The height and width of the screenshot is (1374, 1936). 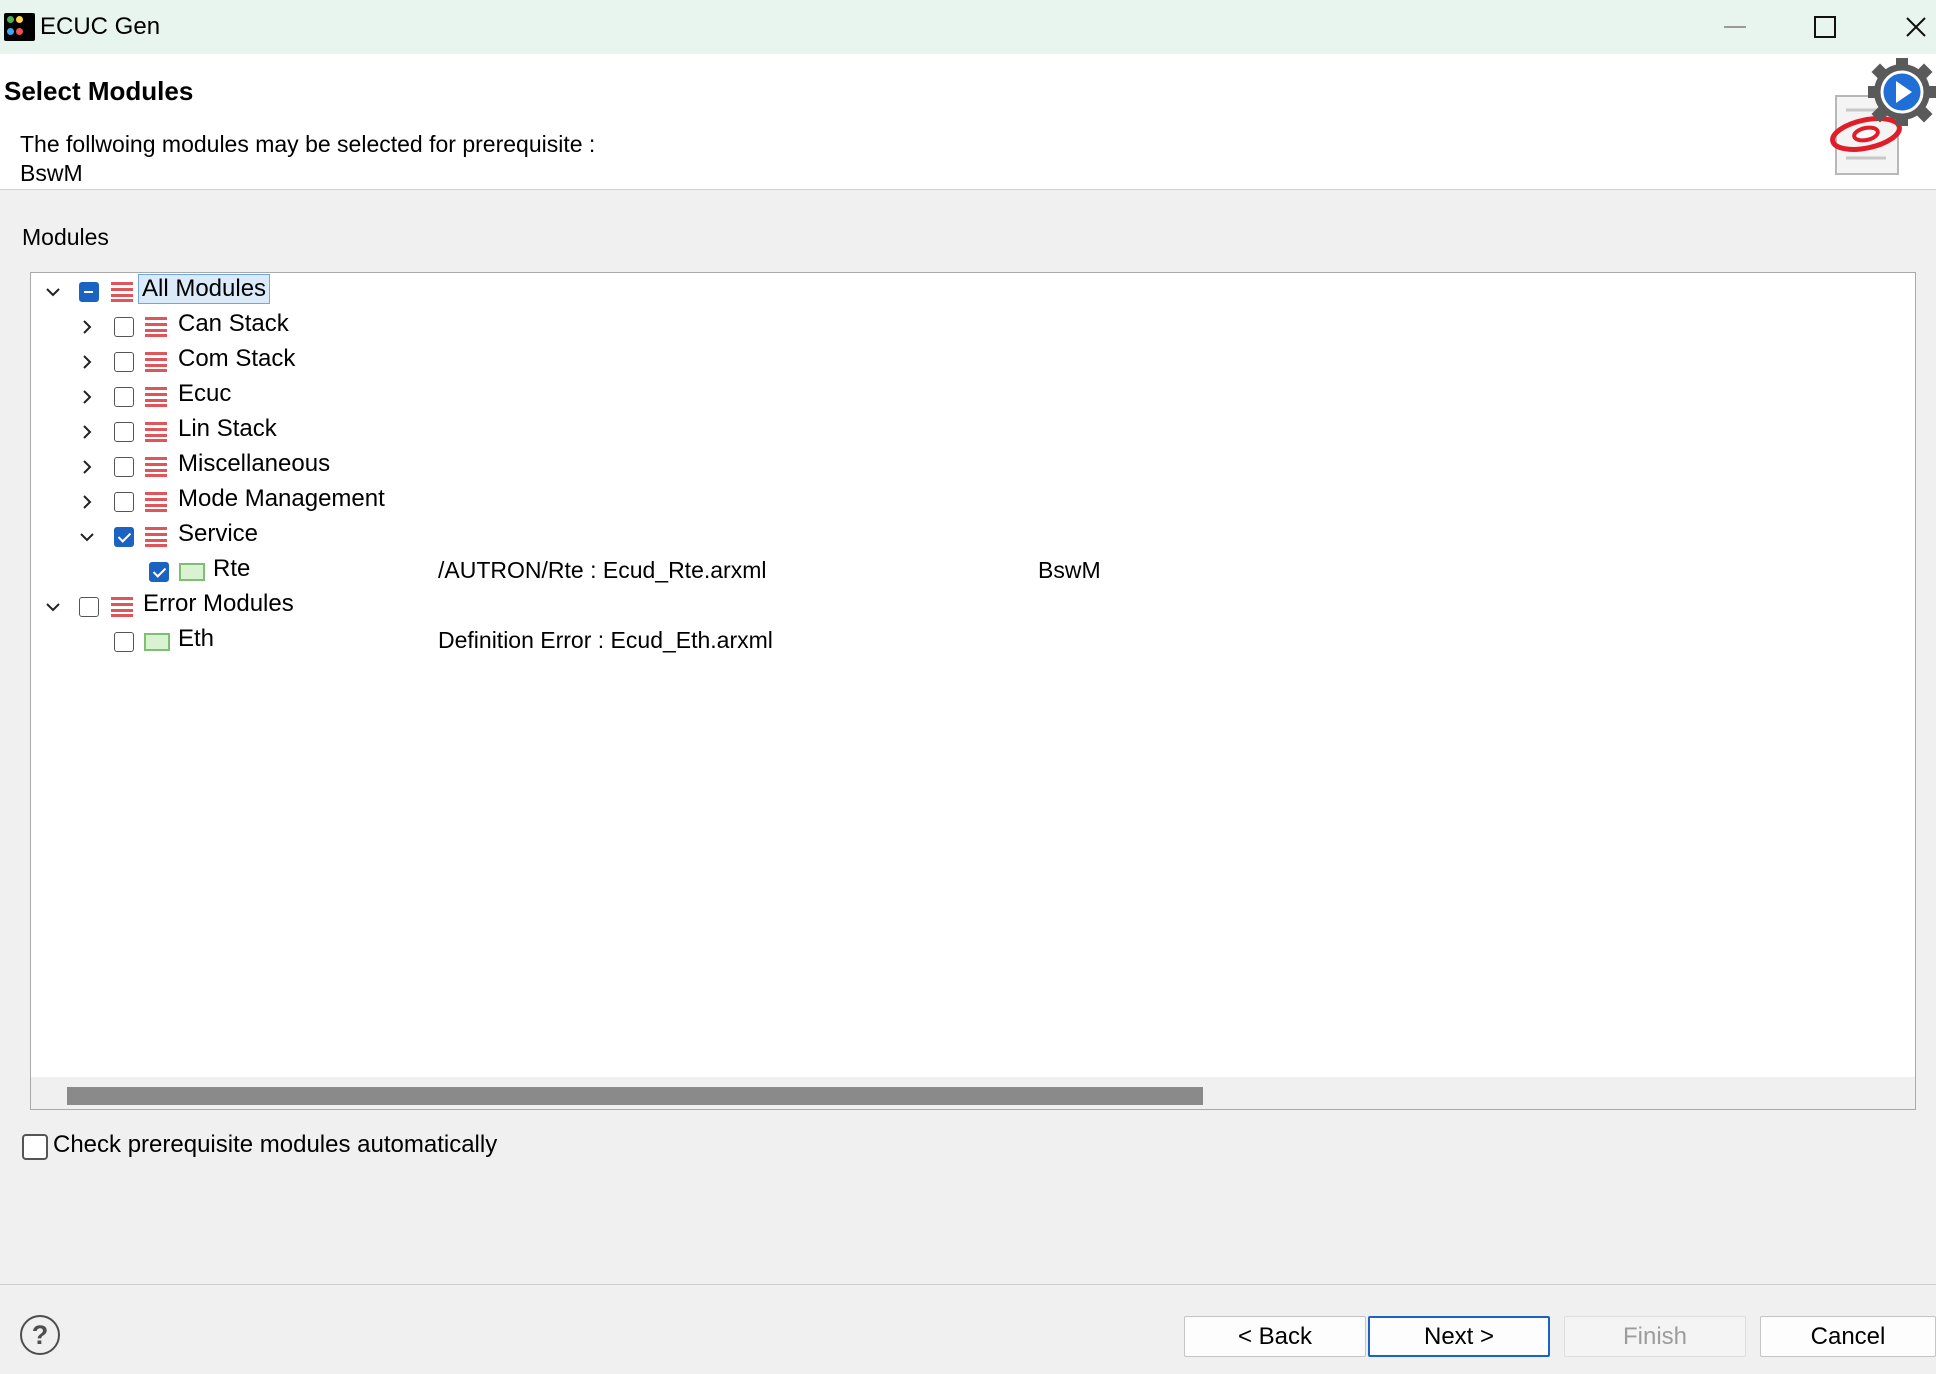 I want to click on tree-item-label: All Modules, so click(x=204, y=289).